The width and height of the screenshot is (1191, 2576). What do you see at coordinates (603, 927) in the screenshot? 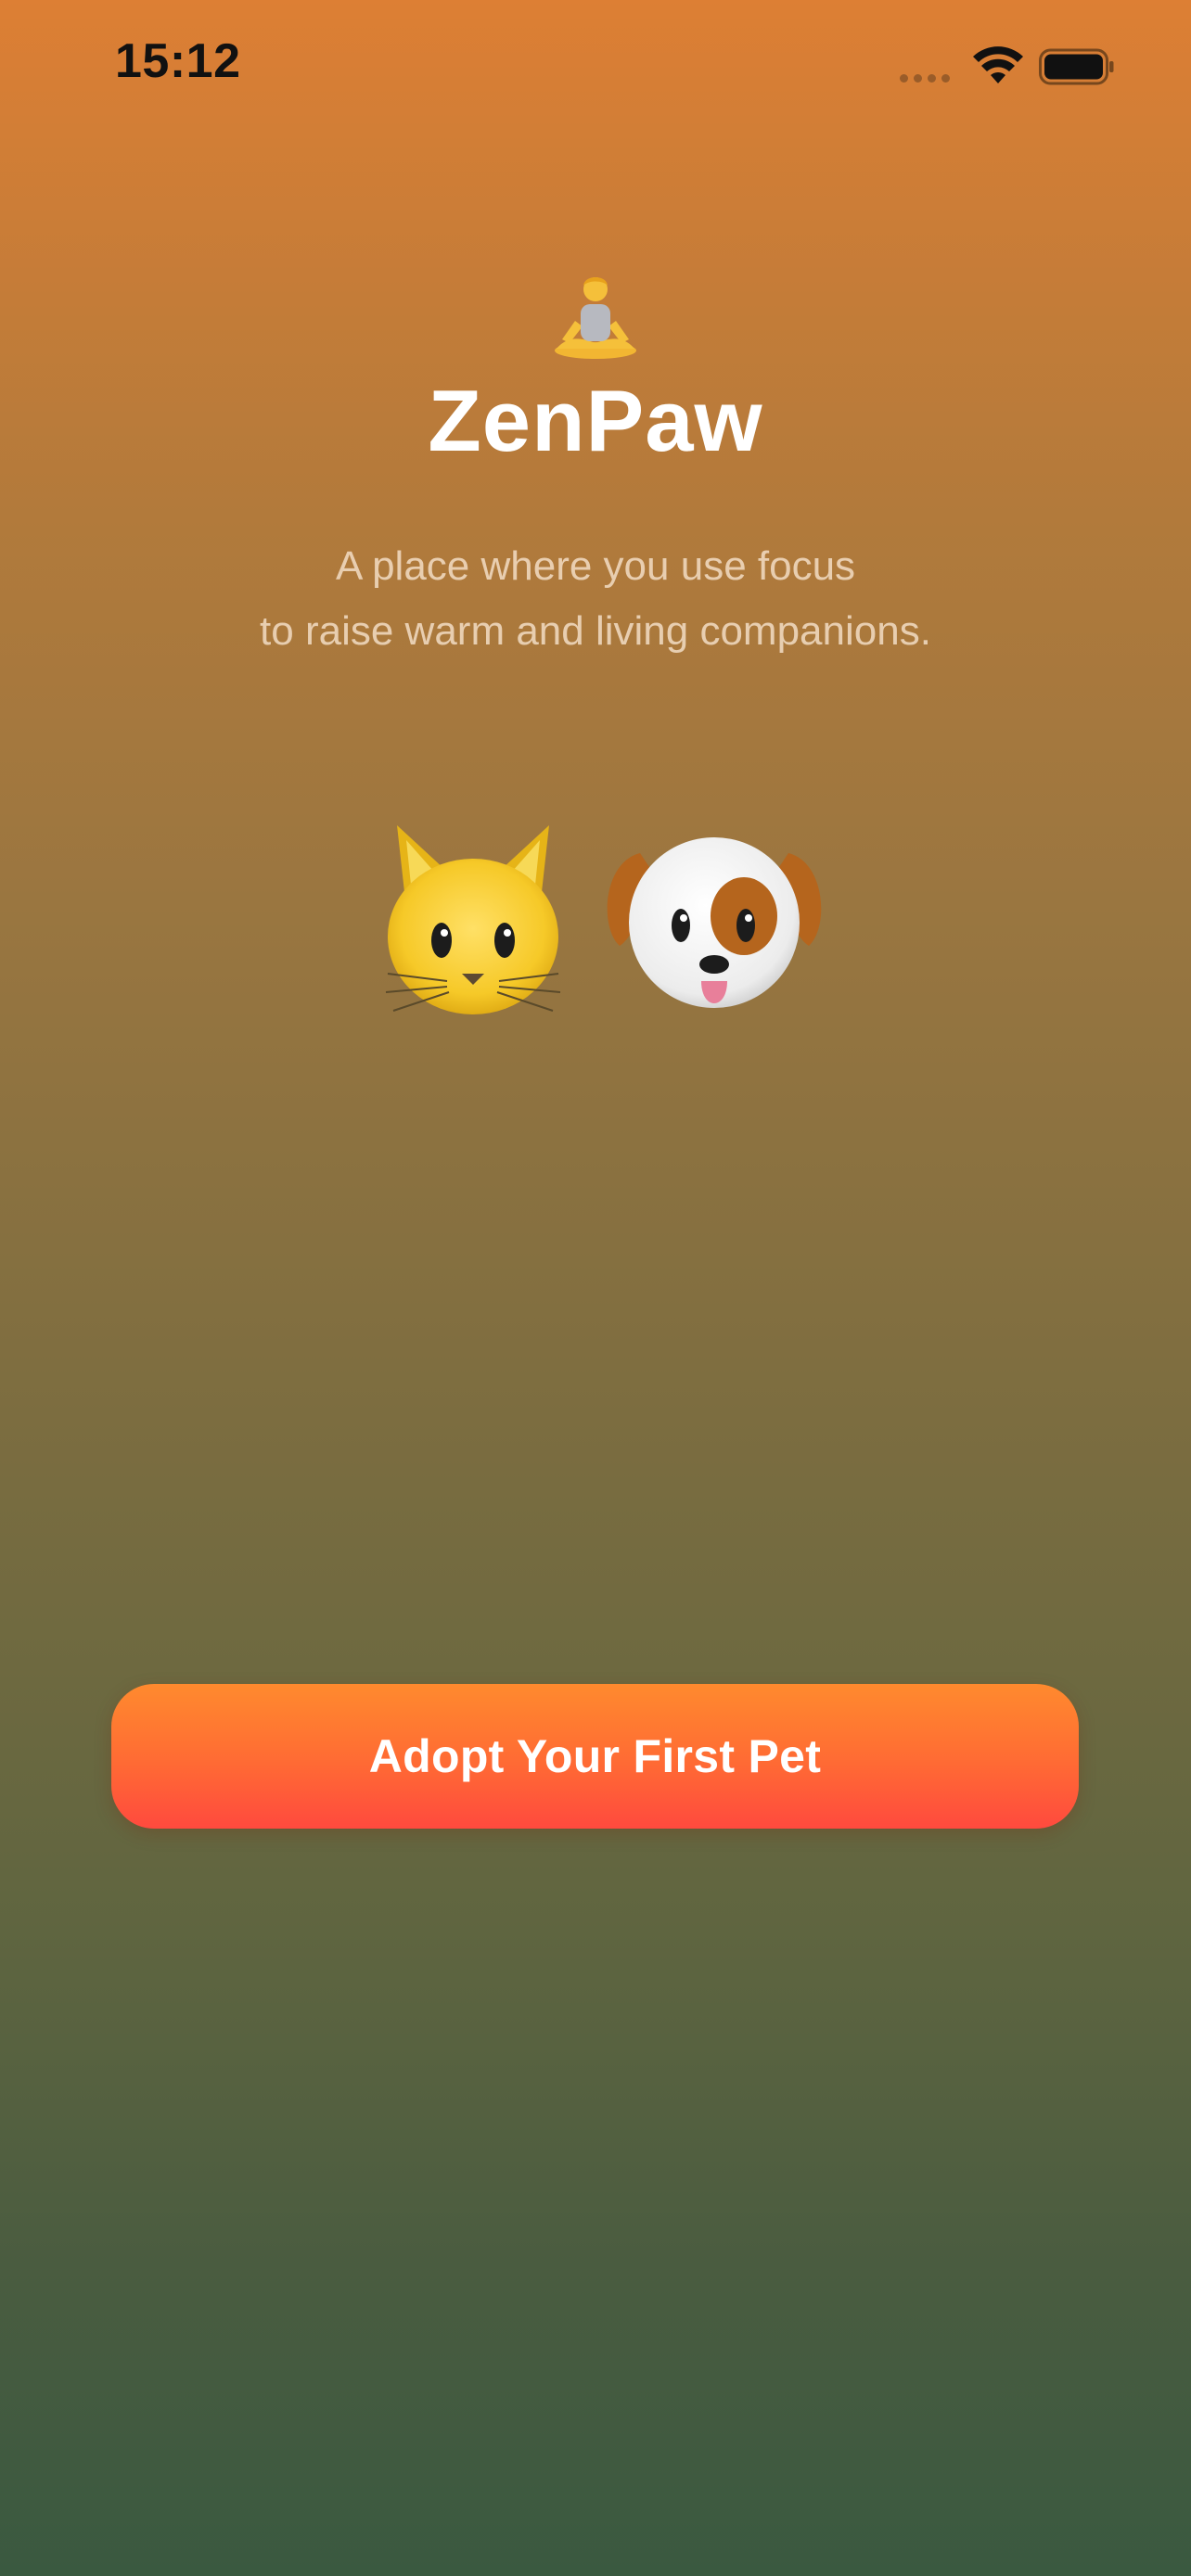
I see `pet-showcase` at bounding box center [603, 927].